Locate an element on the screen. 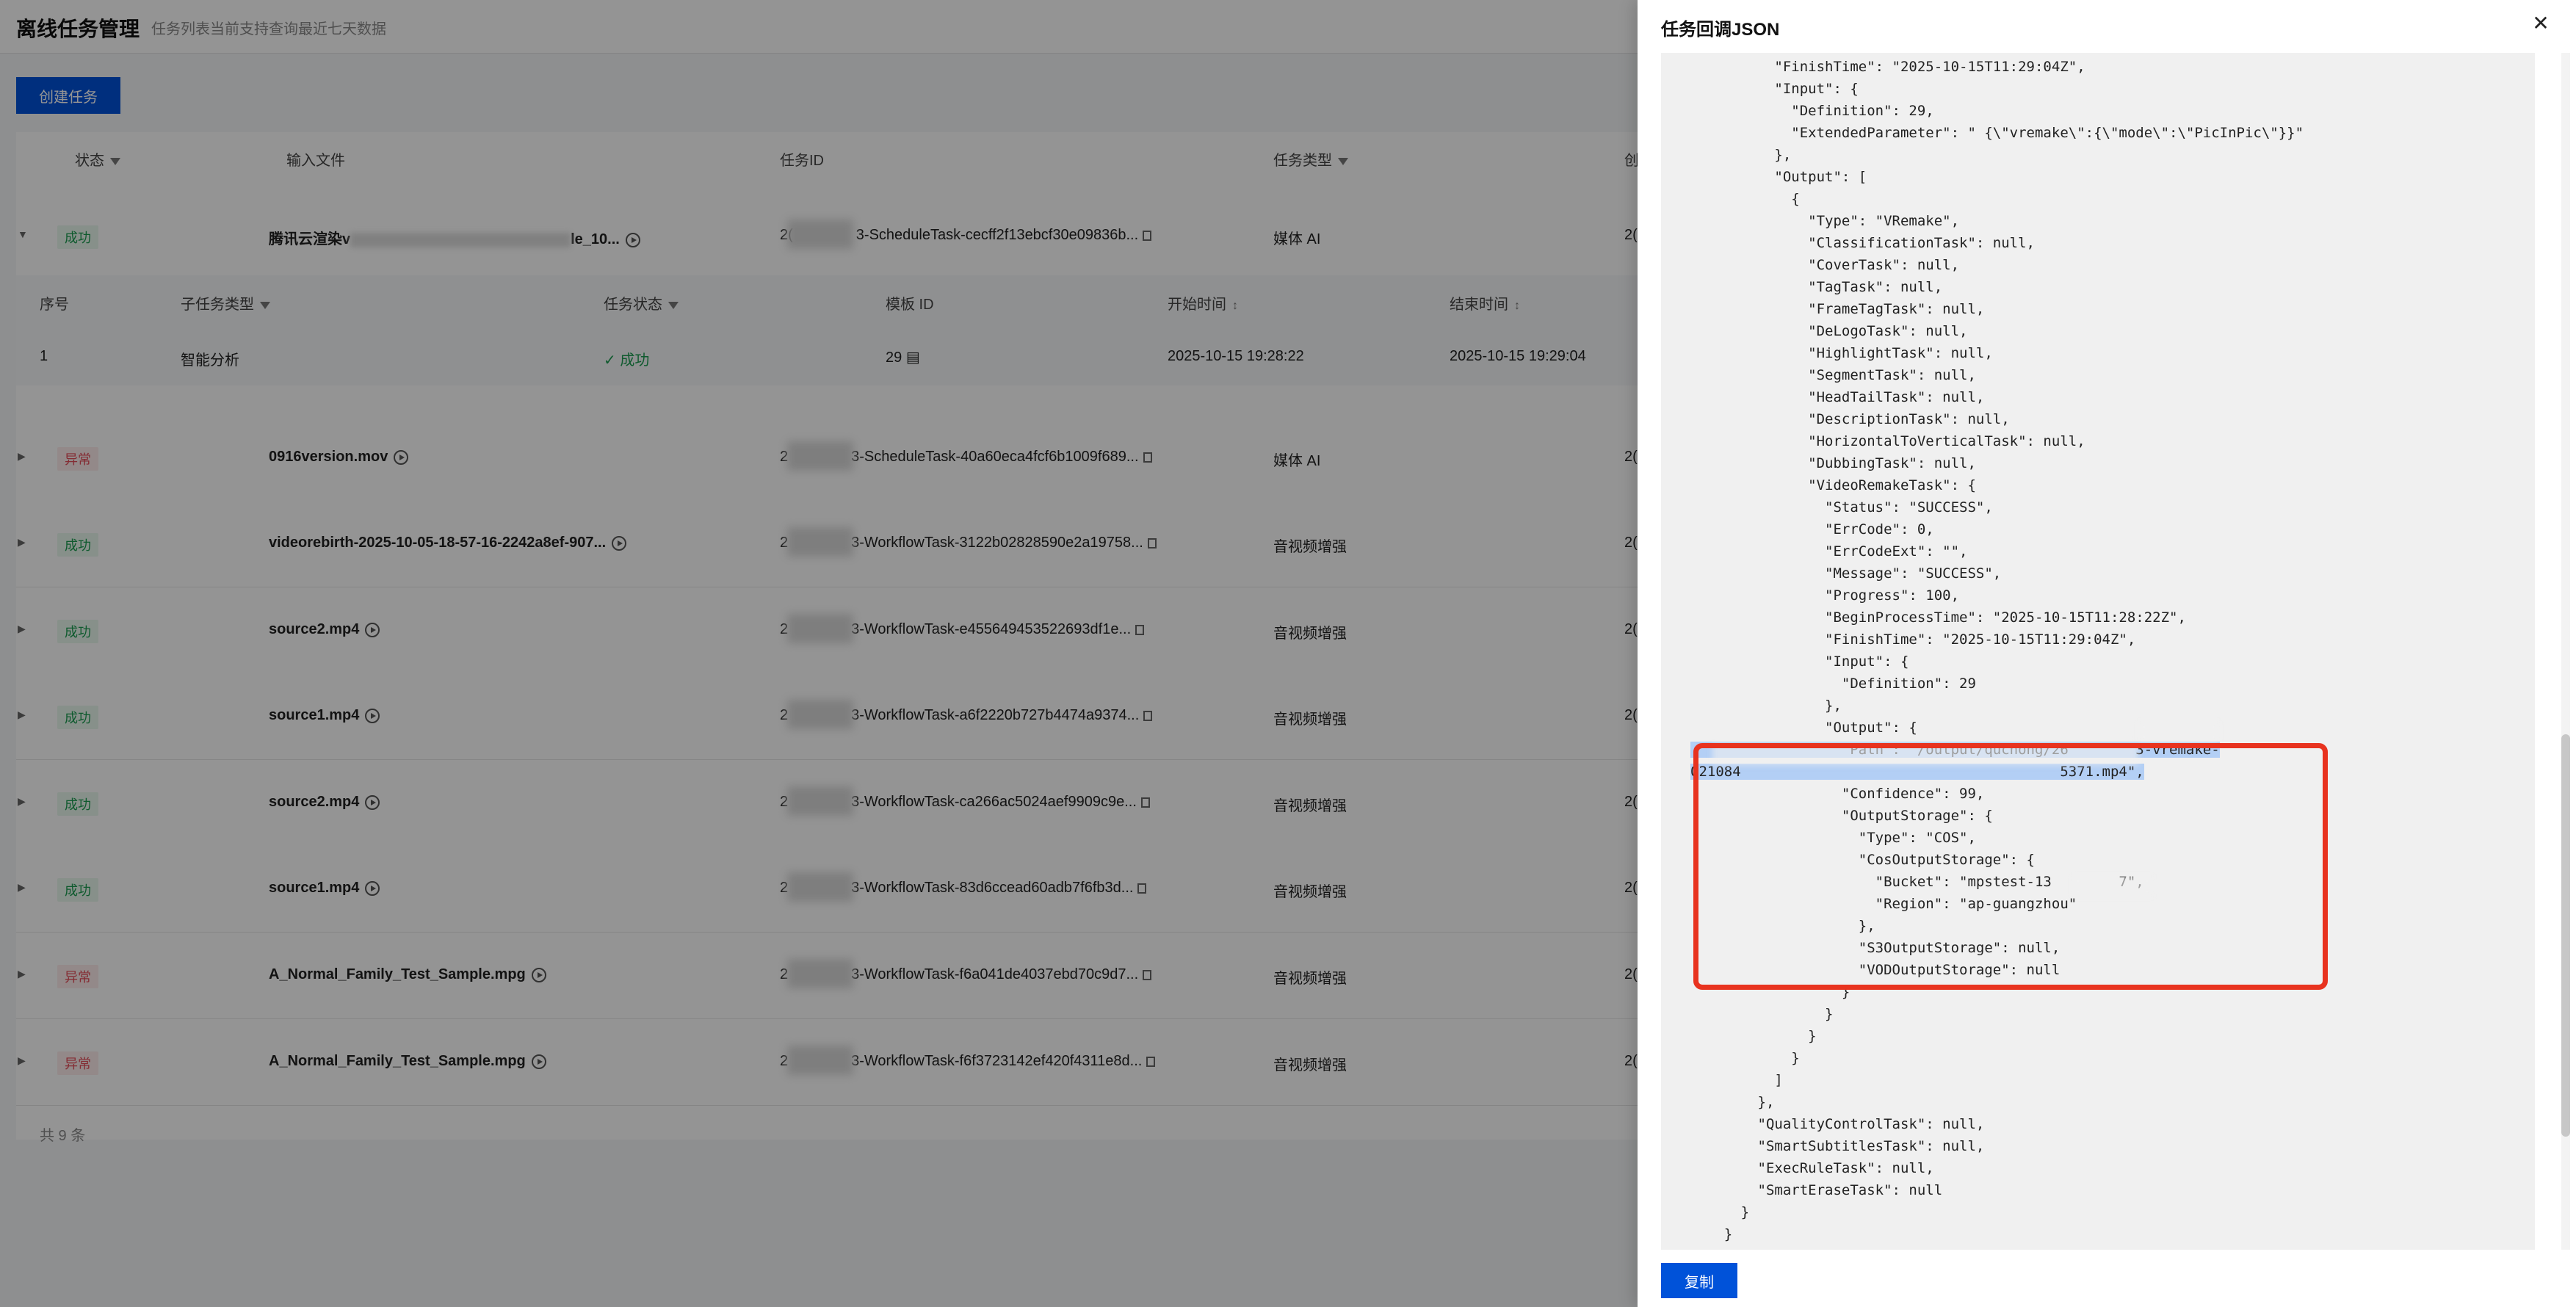 This screenshot has height=1307, width=2576. annotation-highlight-box is located at coordinates (2010, 866).